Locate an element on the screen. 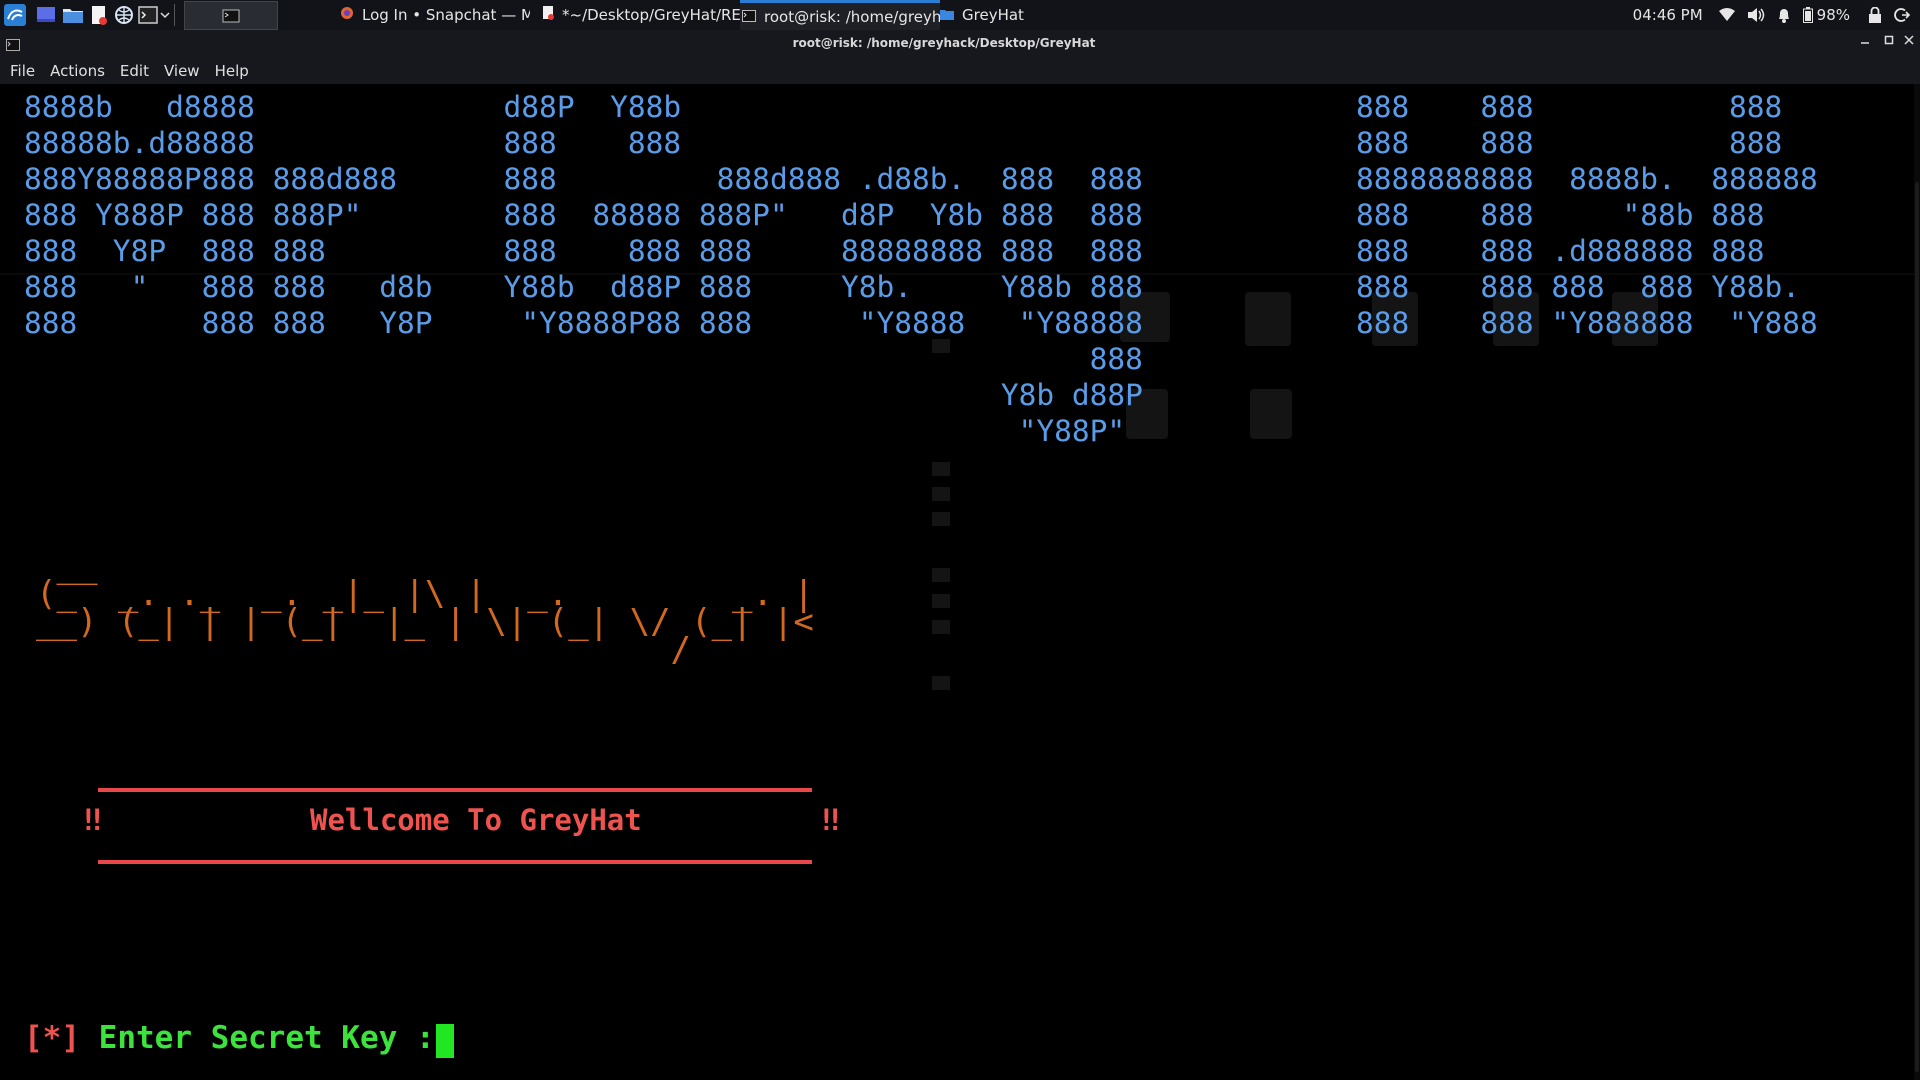 This screenshot has width=1920, height=1080. chevron-down-icon is located at coordinates (165, 15).